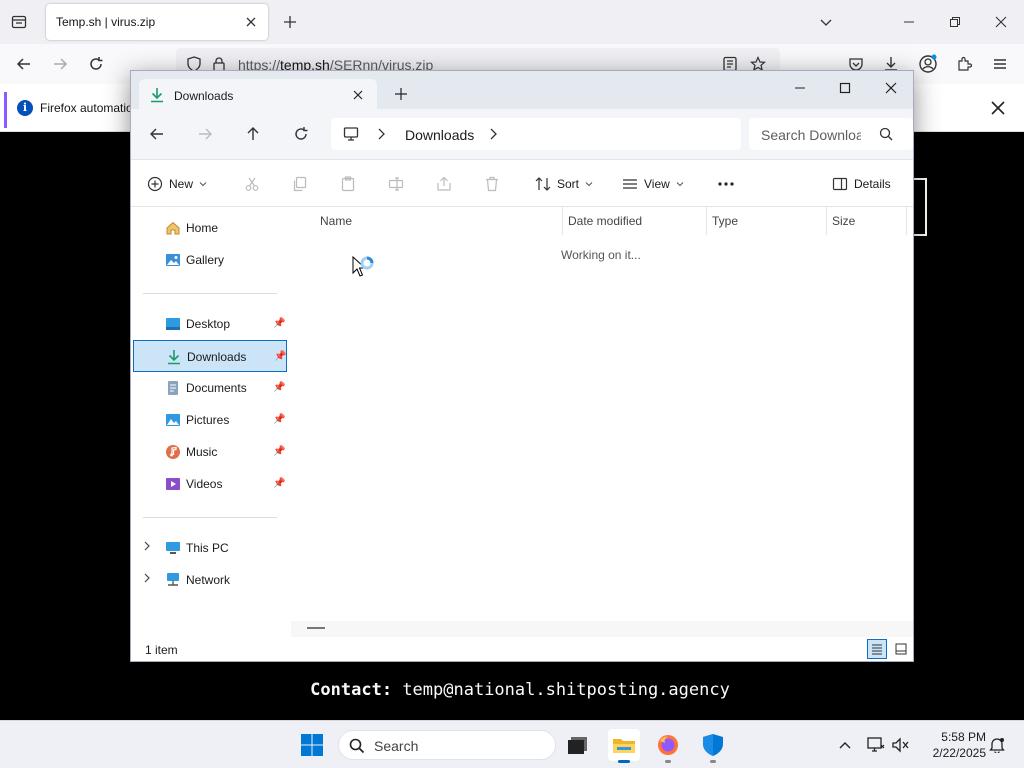 This screenshot has height=768, width=1024. What do you see at coordinates (492, 184) in the screenshot?
I see `delete-icon` at bounding box center [492, 184].